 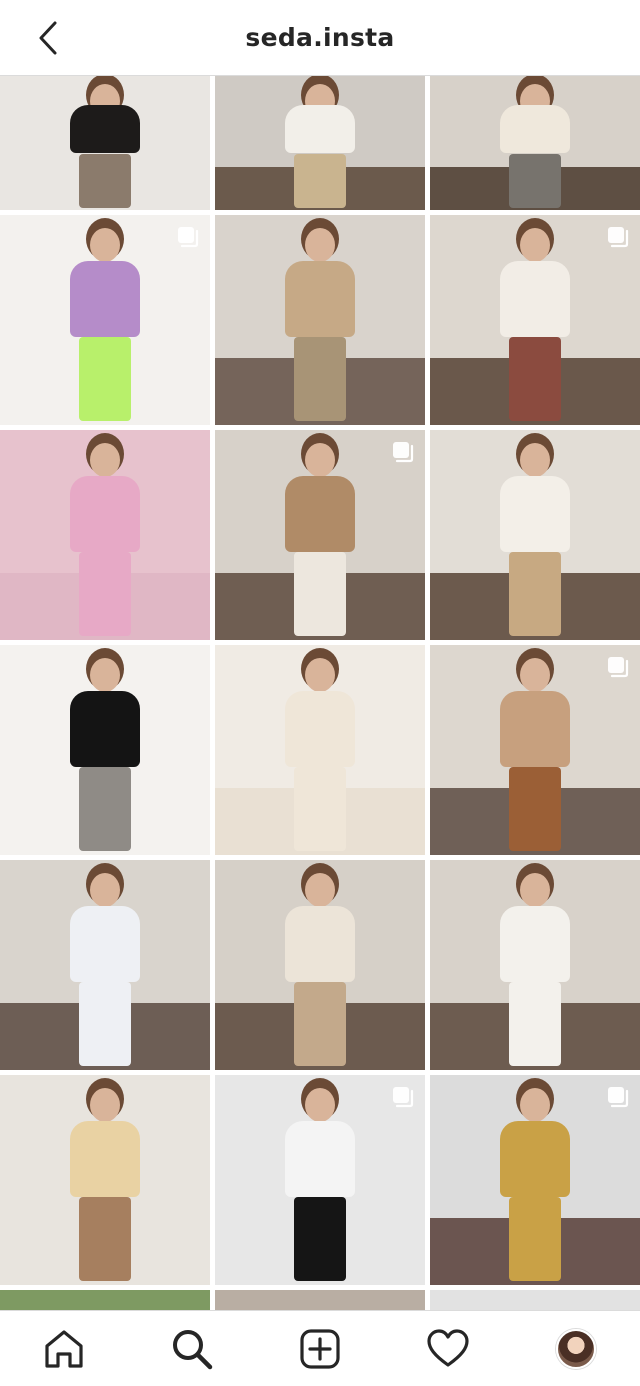 I want to click on add-post-icon, so click(x=320, y=1348).